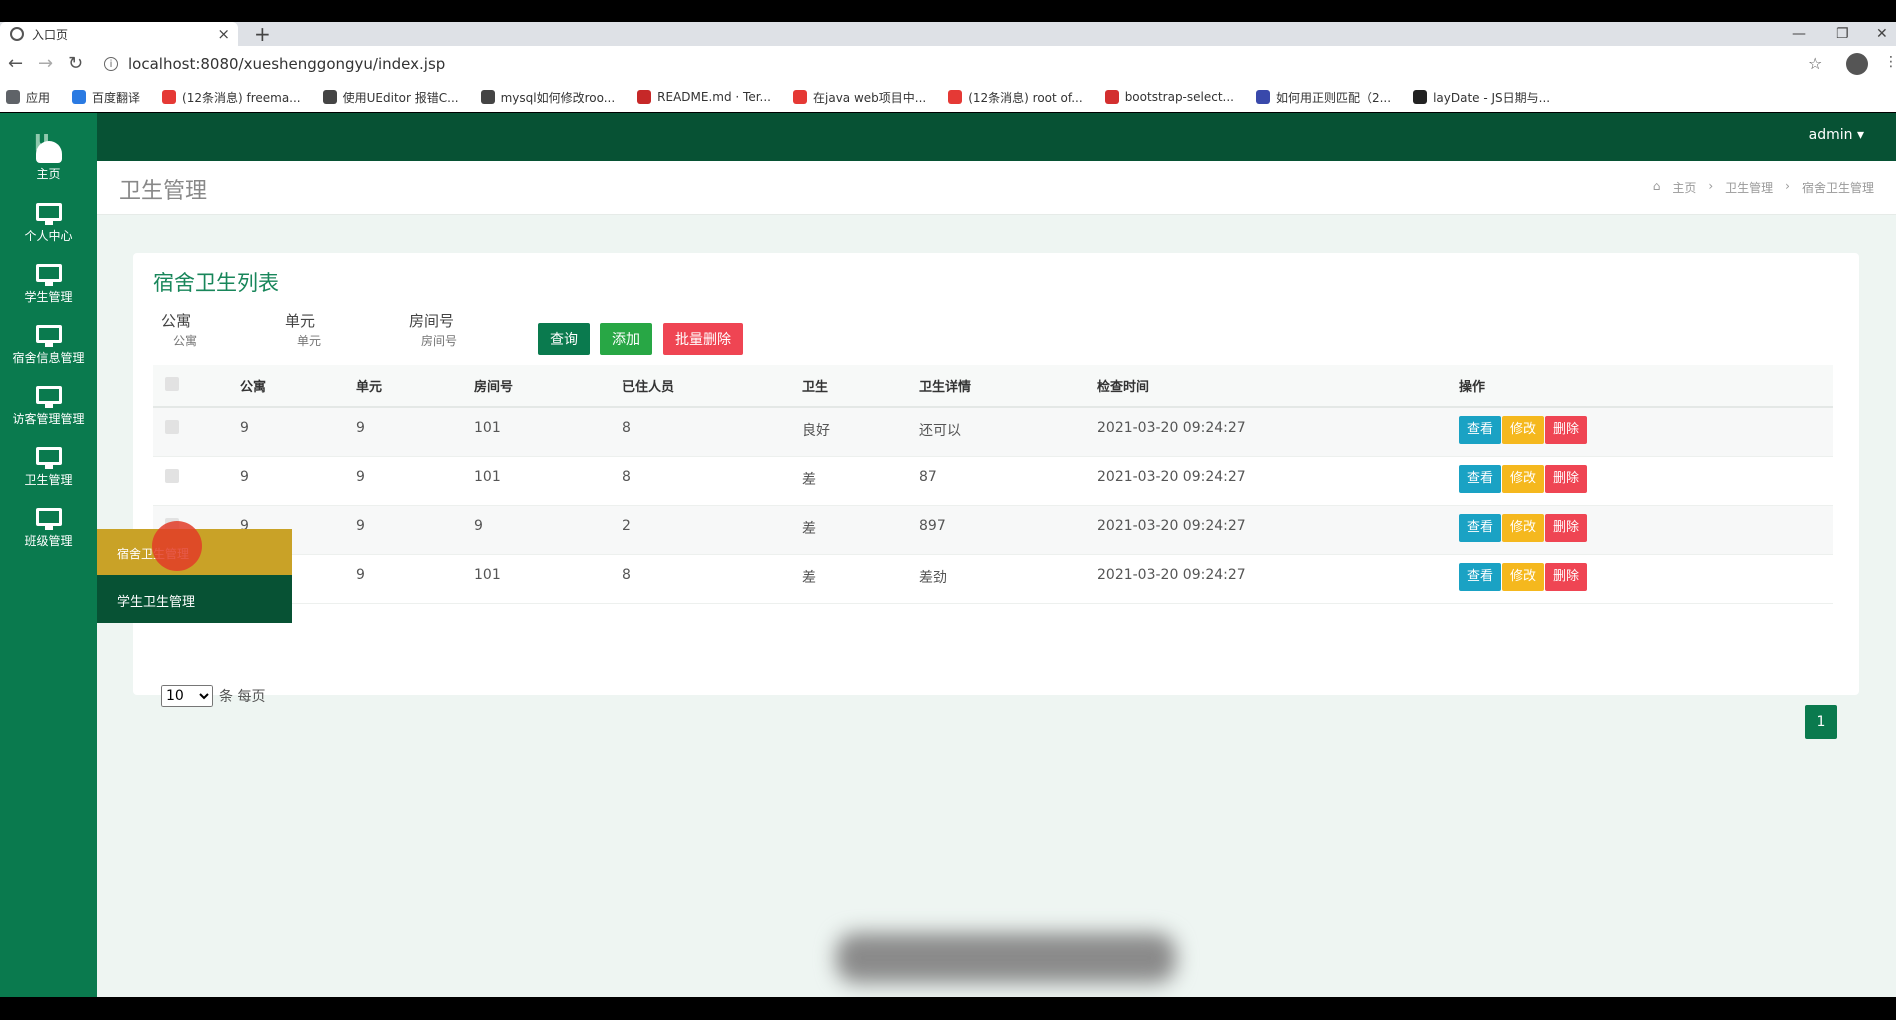 The width and height of the screenshot is (1896, 1020). What do you see at coordinates (172, 383) in the screenshot?
I see `select-all-checkbox` at bounding box center [172, 383].